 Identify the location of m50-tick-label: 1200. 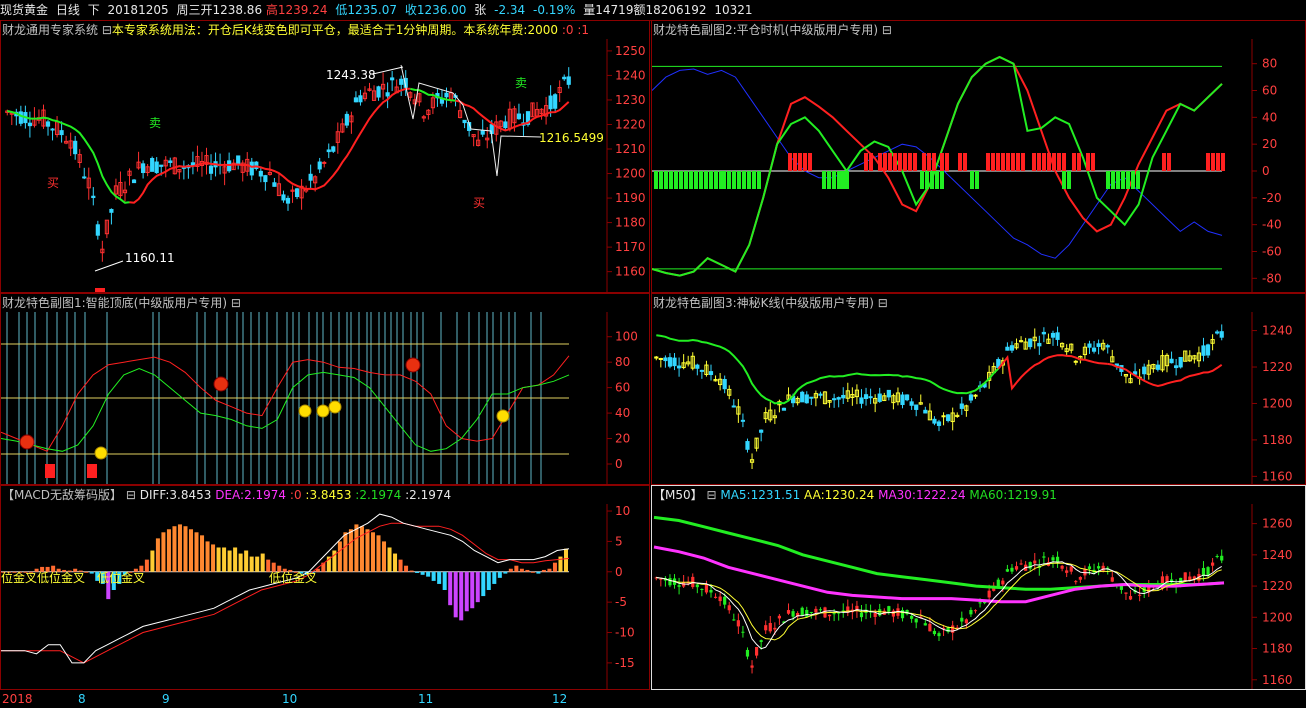
(1277, 617).